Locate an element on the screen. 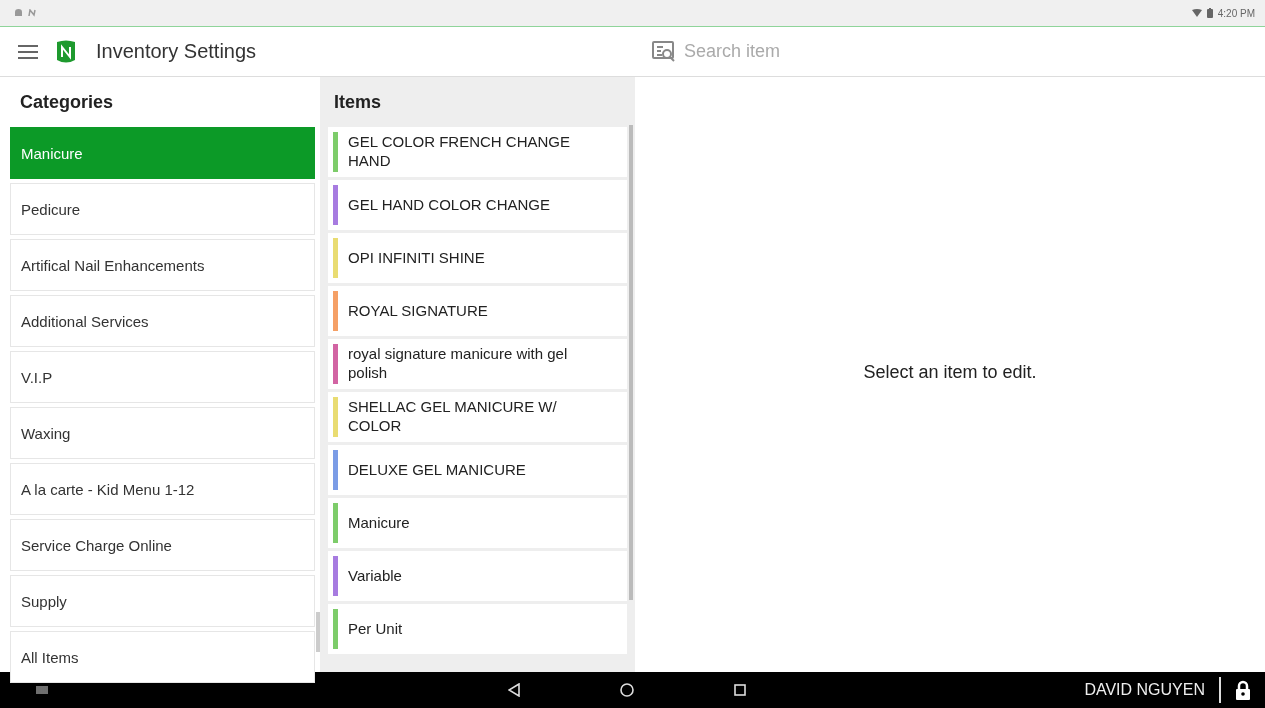 Image resolution: width=1265 pixels, height=708 pixels. item-card: royal signature manicure with gel polish is located at coordinates (477, 364).